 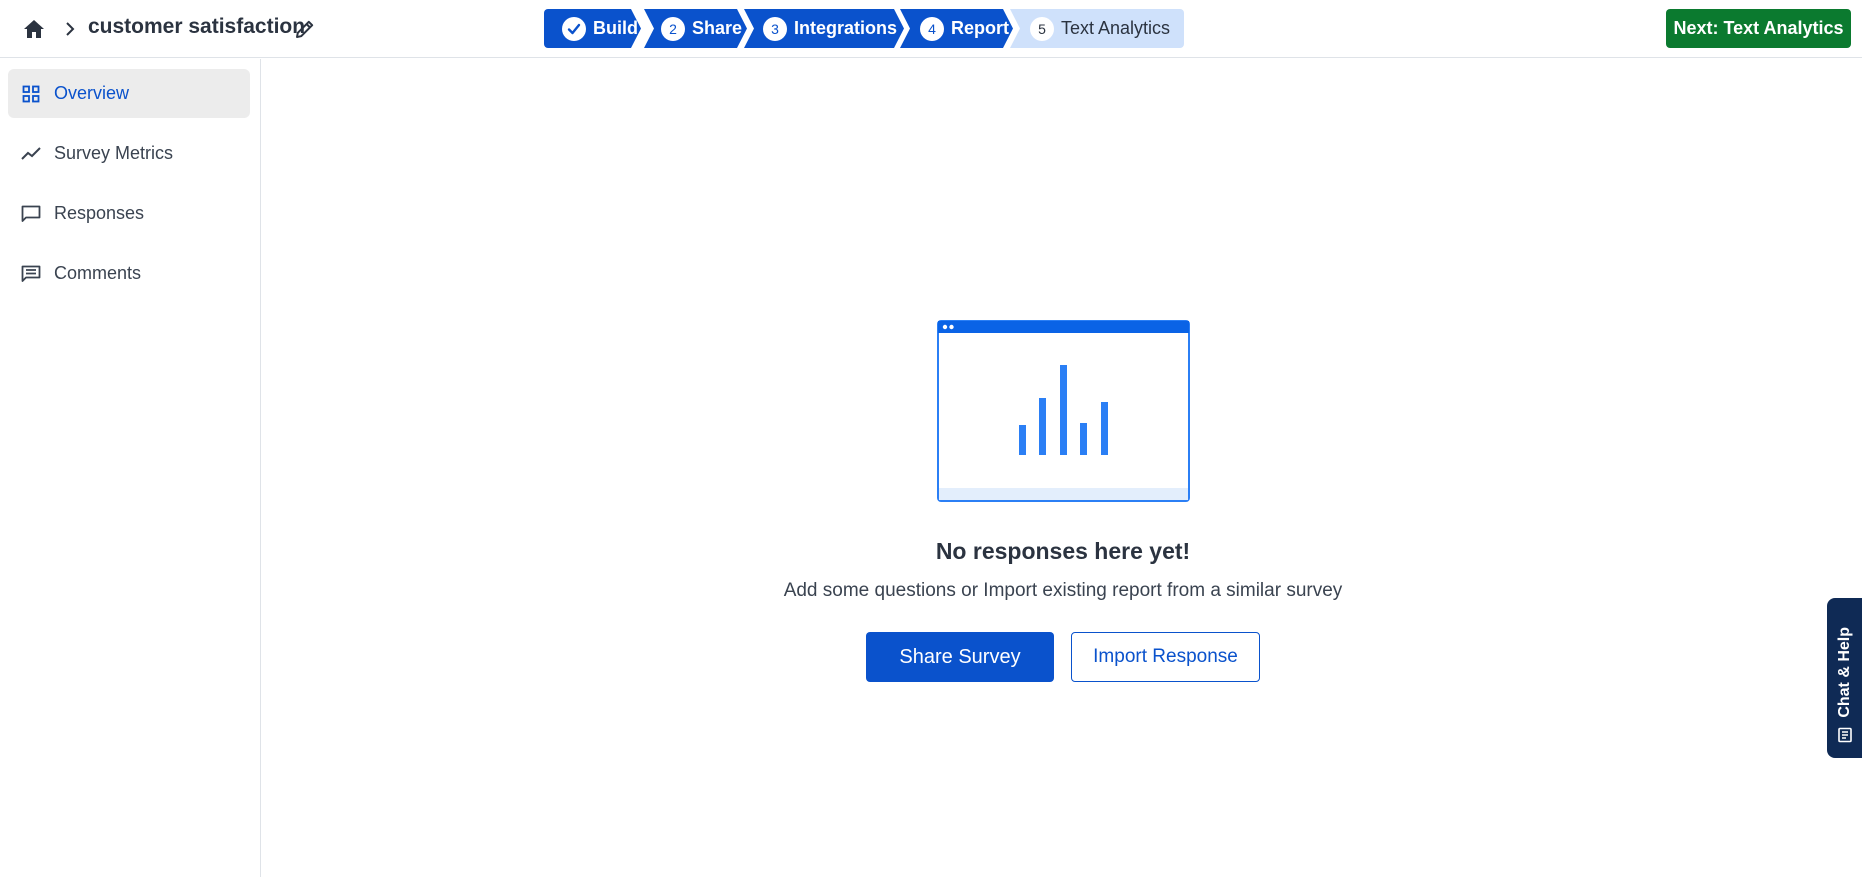 I want to click on step-report: 4 Report, so click(x=956, y=28).